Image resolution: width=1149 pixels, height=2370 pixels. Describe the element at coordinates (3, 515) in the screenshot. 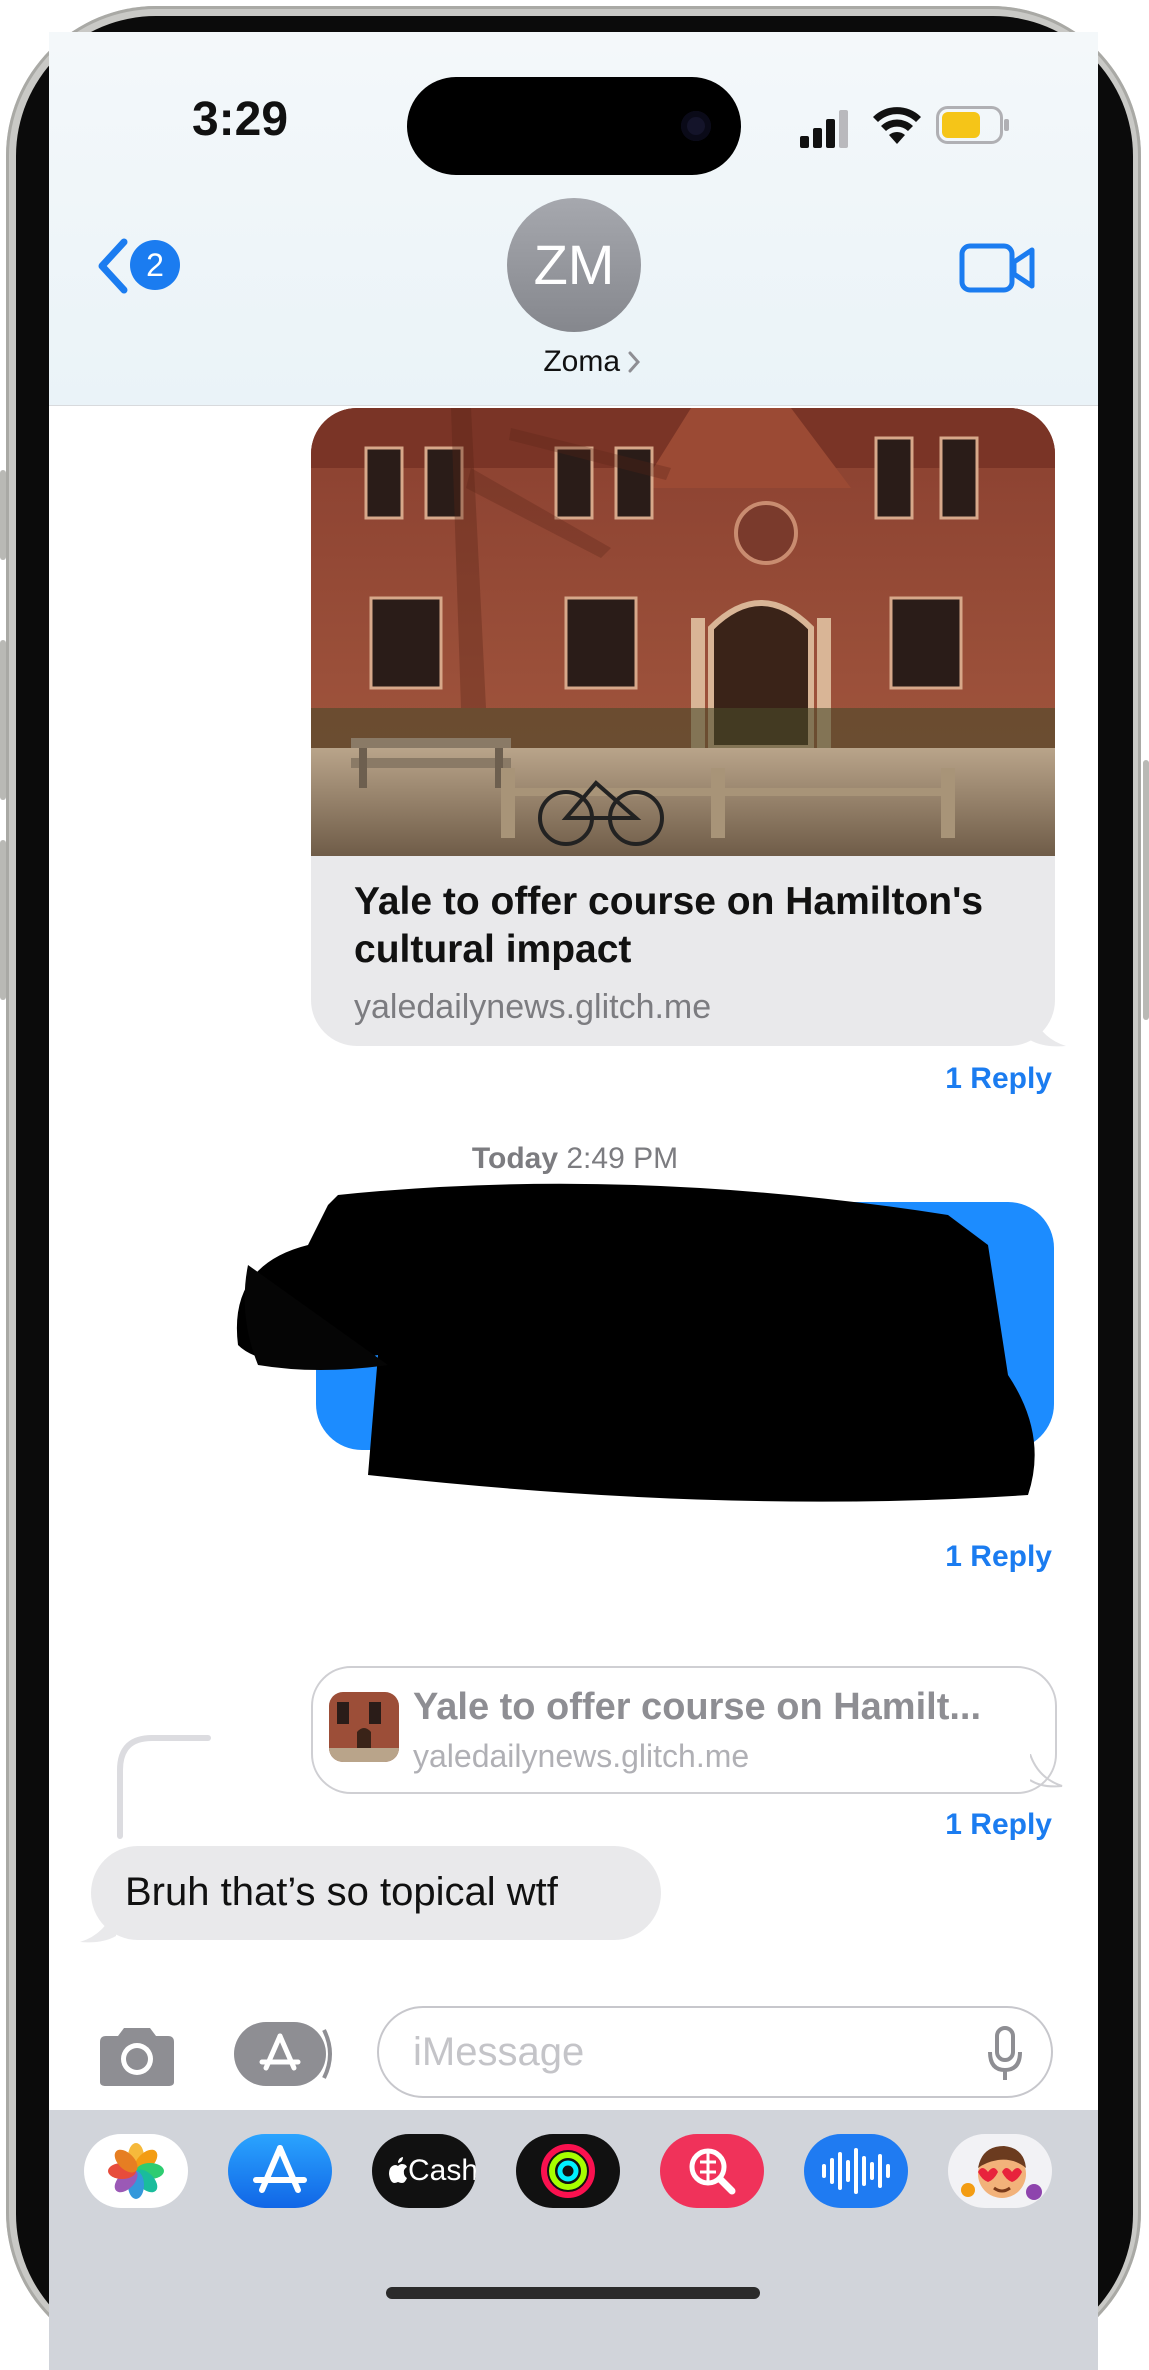

I see `action-button` at that location.